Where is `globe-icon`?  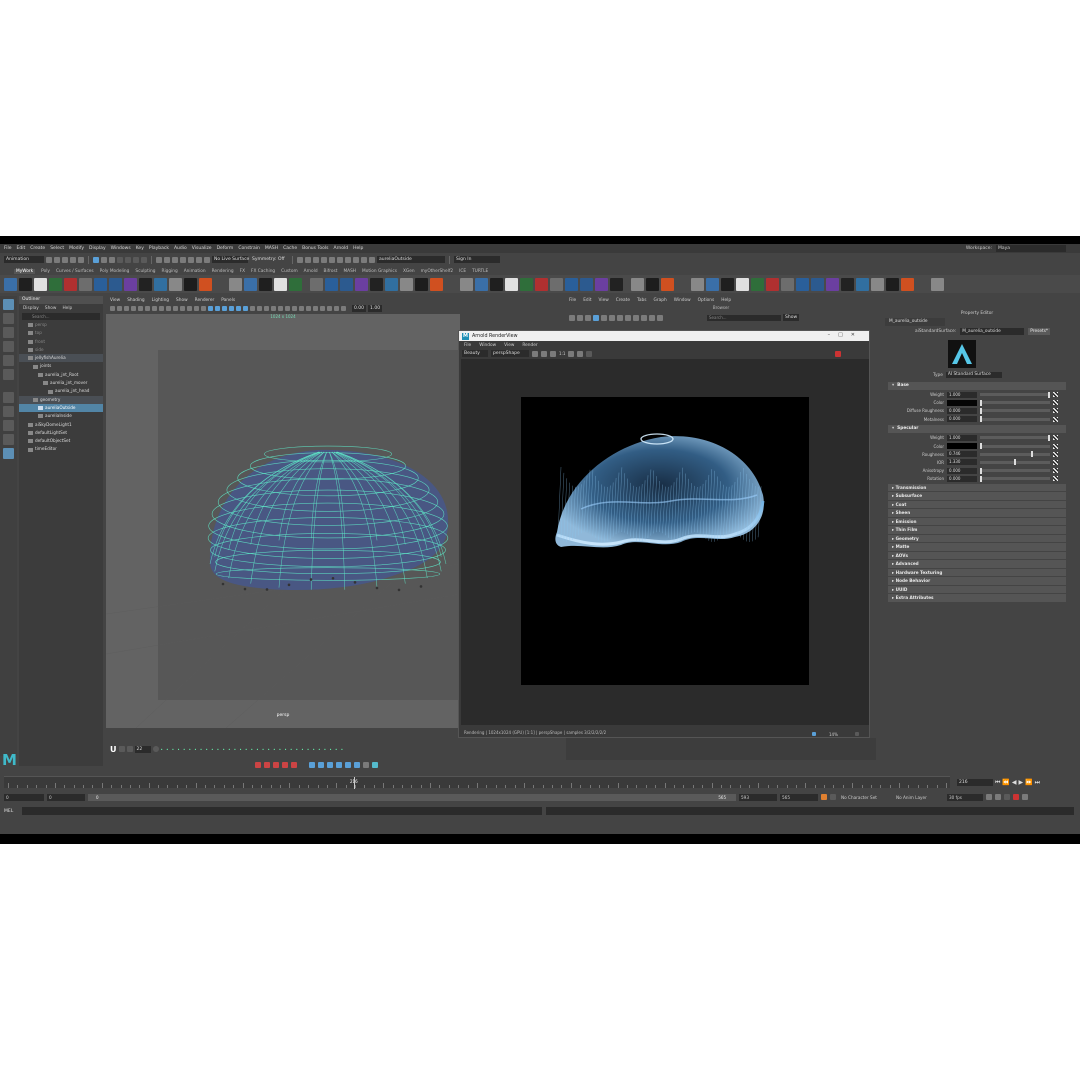
globe-icon is located at coordinates (572, 317).